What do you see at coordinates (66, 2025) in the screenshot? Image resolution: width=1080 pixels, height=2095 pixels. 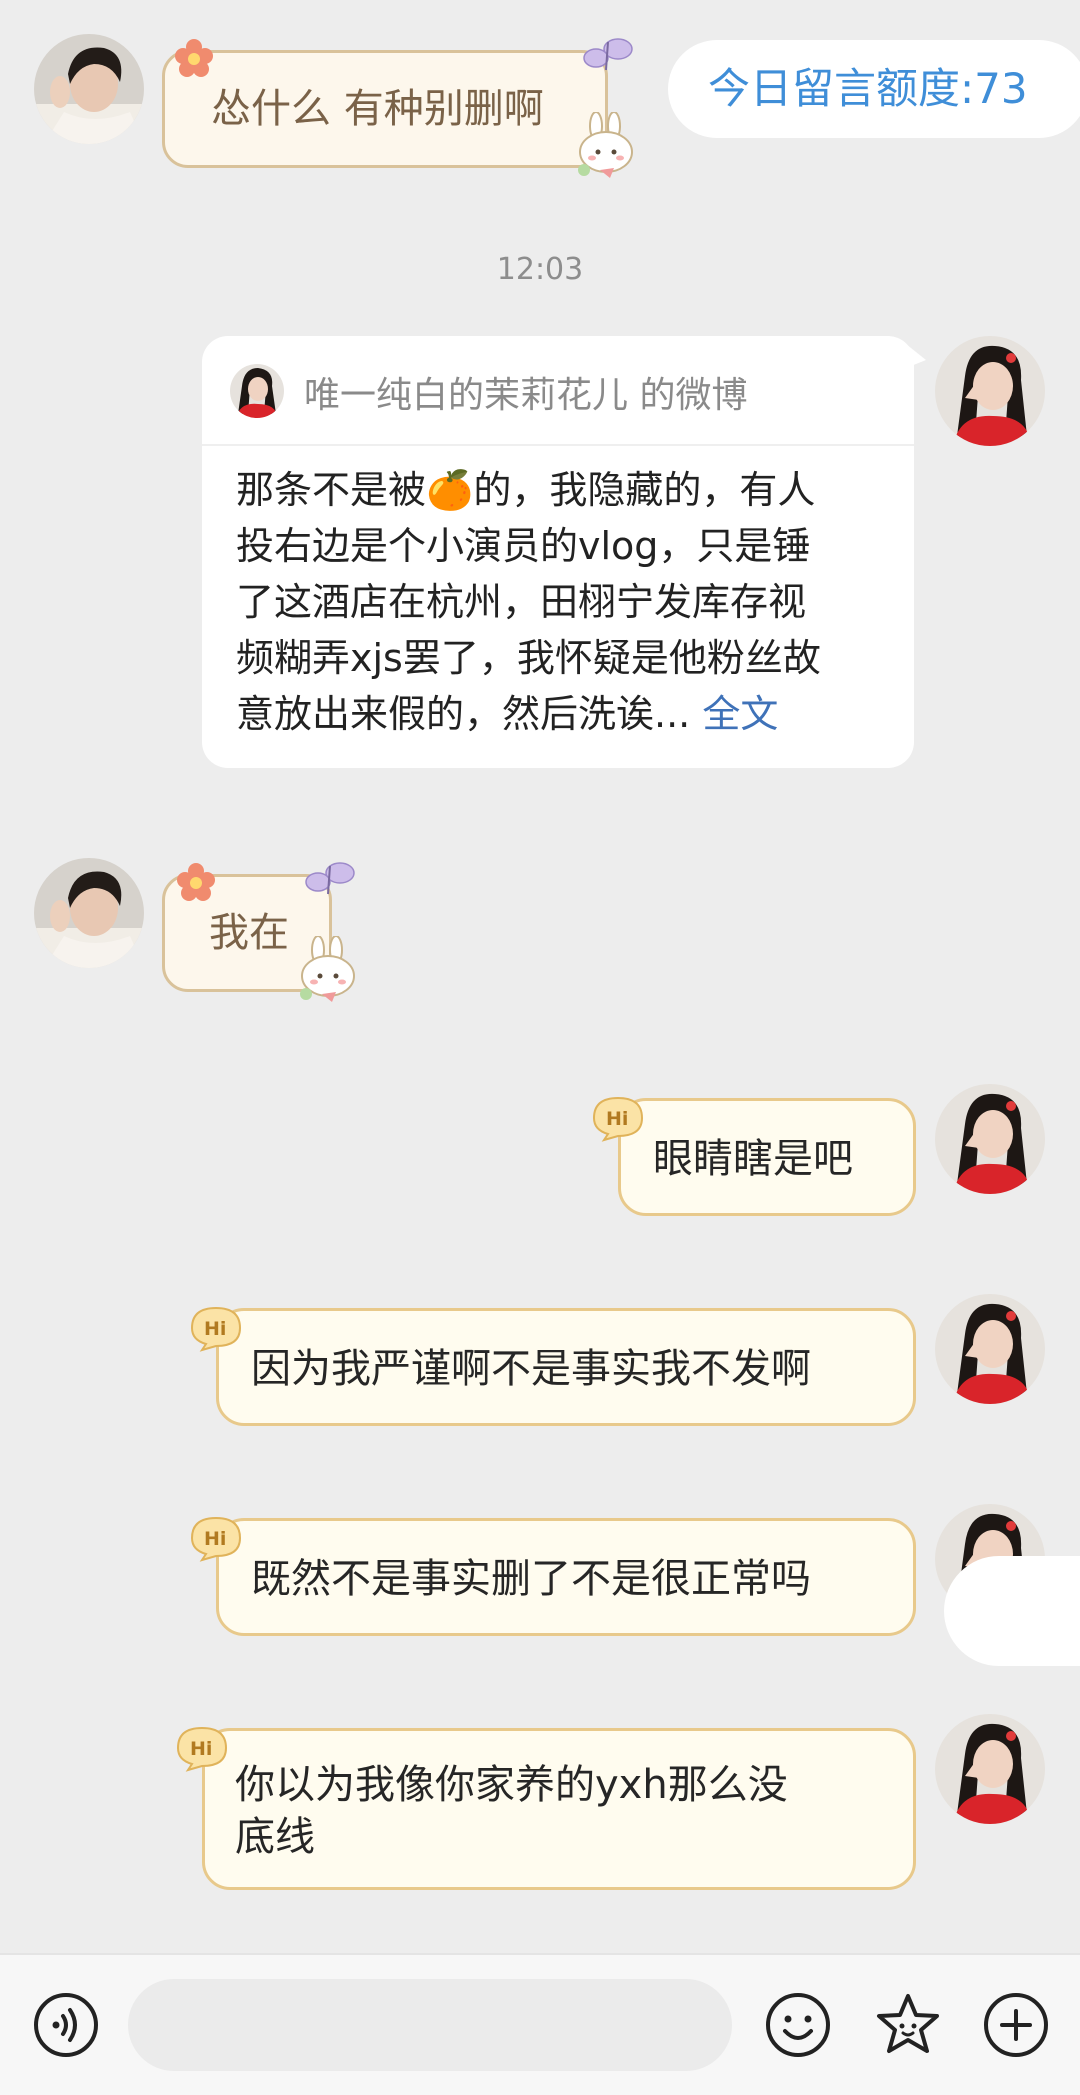 I see `voice-icon` at bounding box center [66, 2025].